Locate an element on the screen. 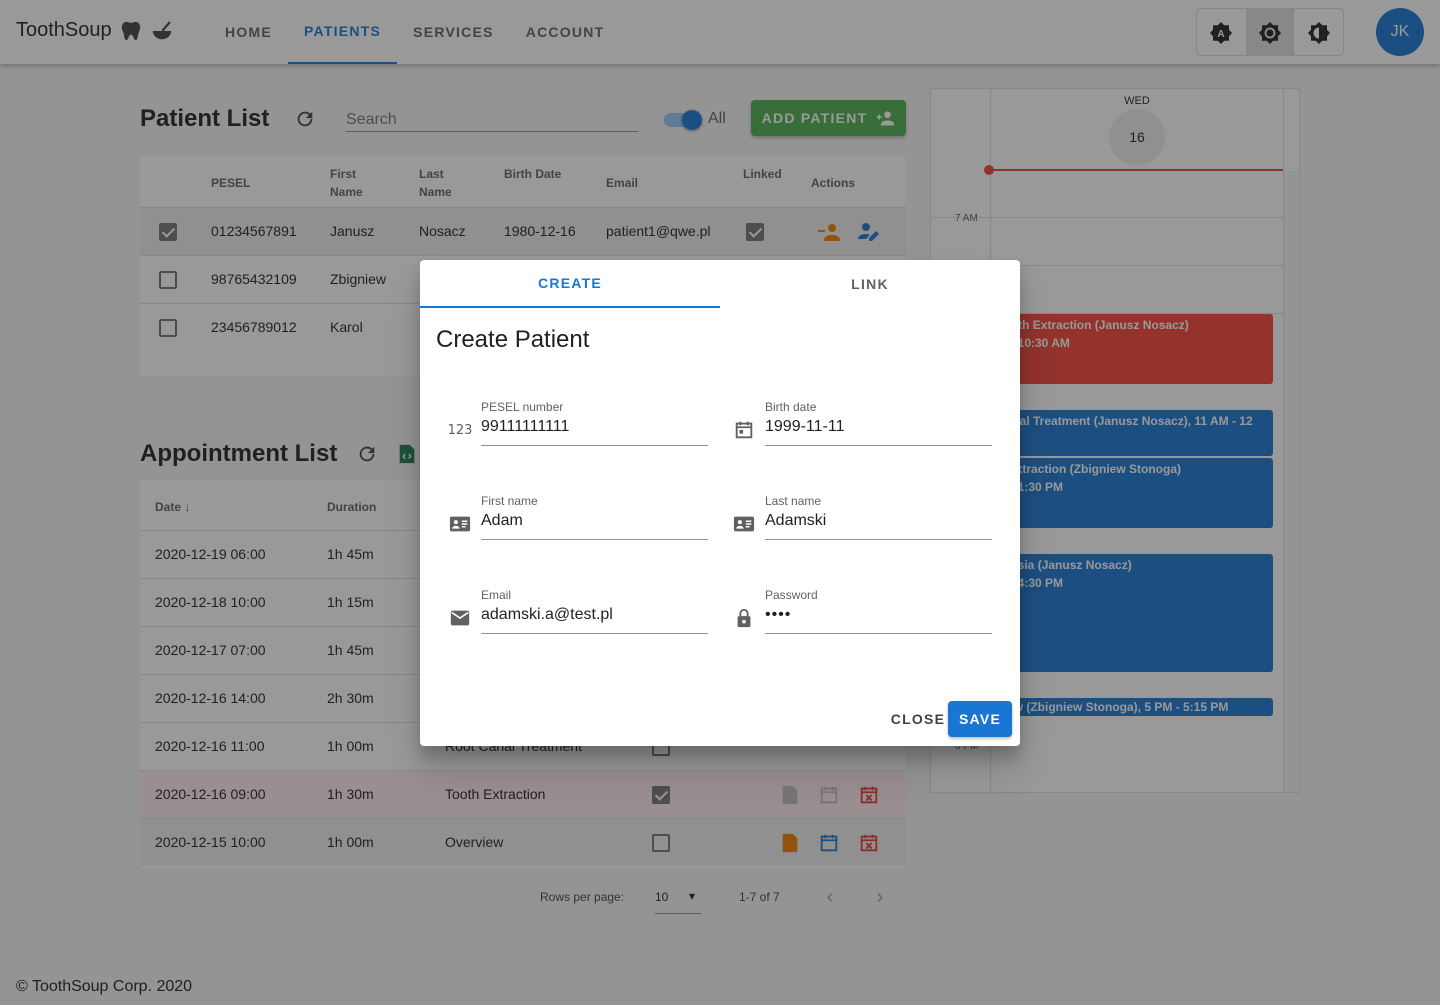 Image resolution: width=1440 pixels, height=1005 pixels. birth-date-field: Birth date 1999-11-11 is located at coordinates (862, 422).